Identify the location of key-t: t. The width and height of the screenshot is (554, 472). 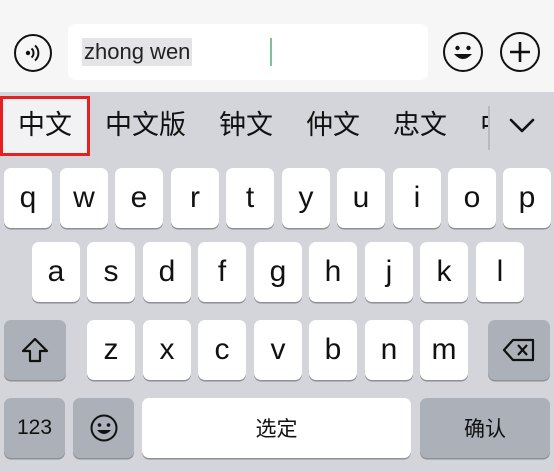
(250, 198).